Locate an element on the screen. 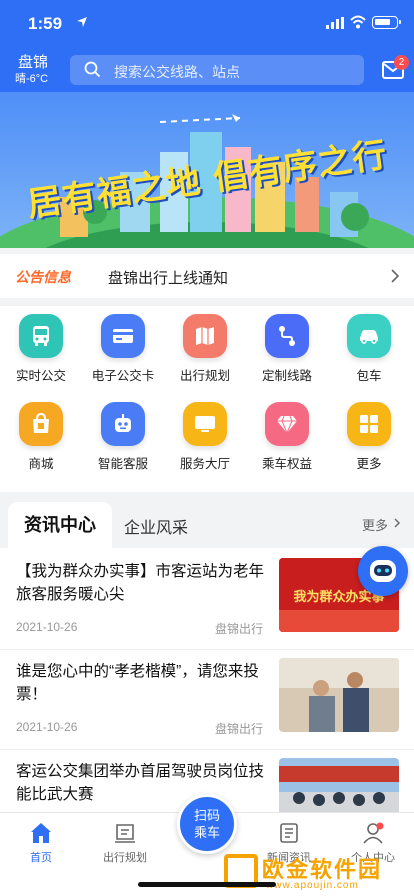 Image resolution: width=414 pixels, height=896 pixels. cellular-signal-icon is located at coordinates (335, 23).